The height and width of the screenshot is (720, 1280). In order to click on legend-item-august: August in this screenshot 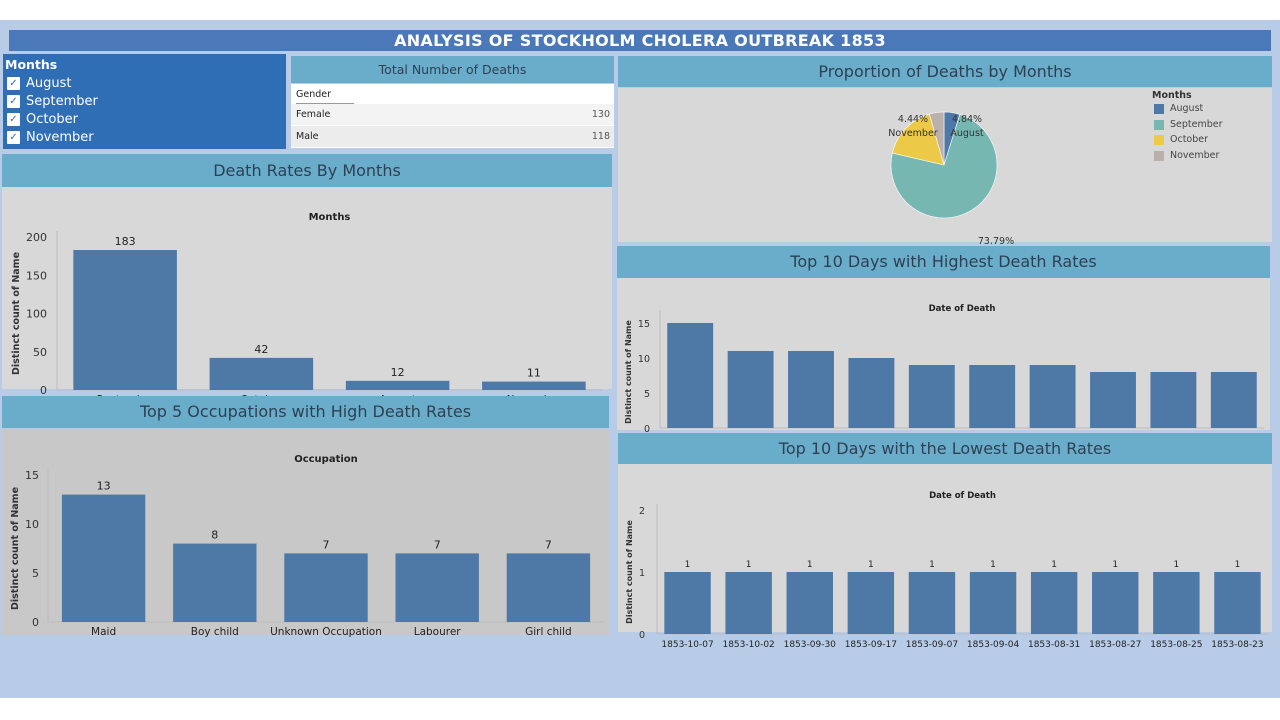, I will do `click(1178, 108)`.